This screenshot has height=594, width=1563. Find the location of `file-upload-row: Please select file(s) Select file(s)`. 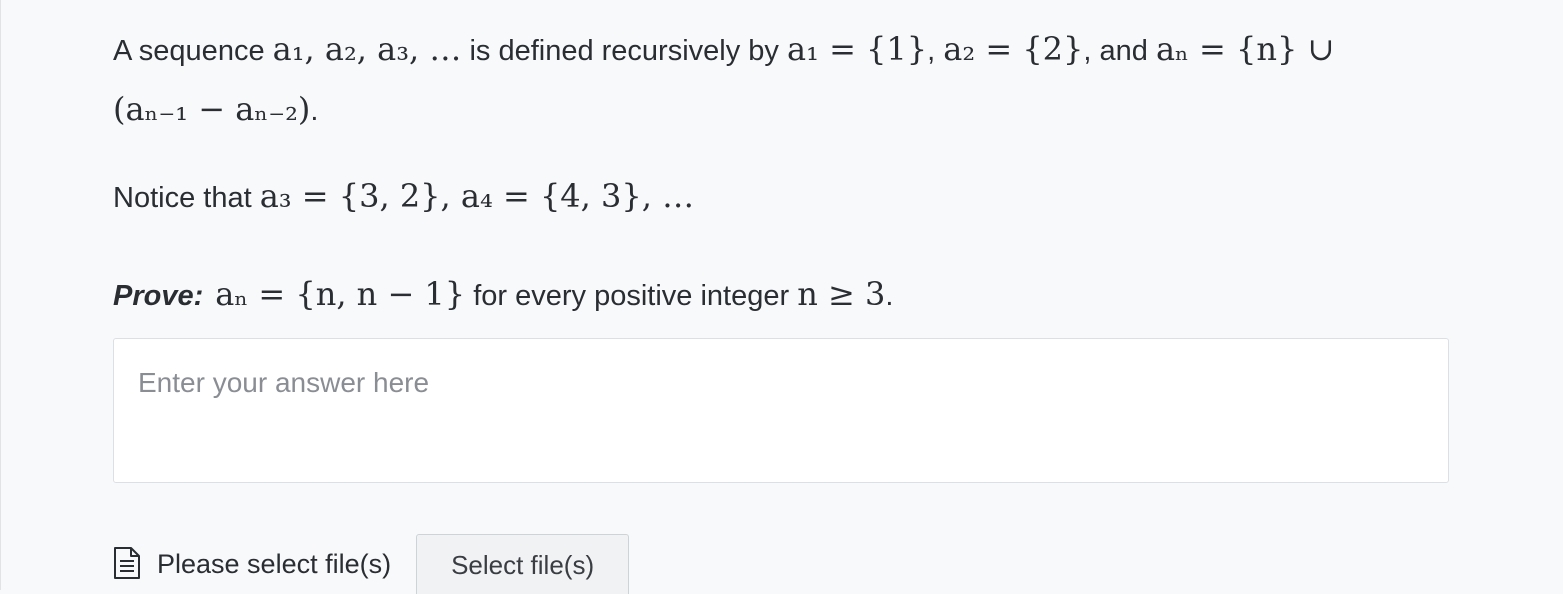

file-upload-row: Please select file(s) Select file(s) is located at coordinates (371, 564).